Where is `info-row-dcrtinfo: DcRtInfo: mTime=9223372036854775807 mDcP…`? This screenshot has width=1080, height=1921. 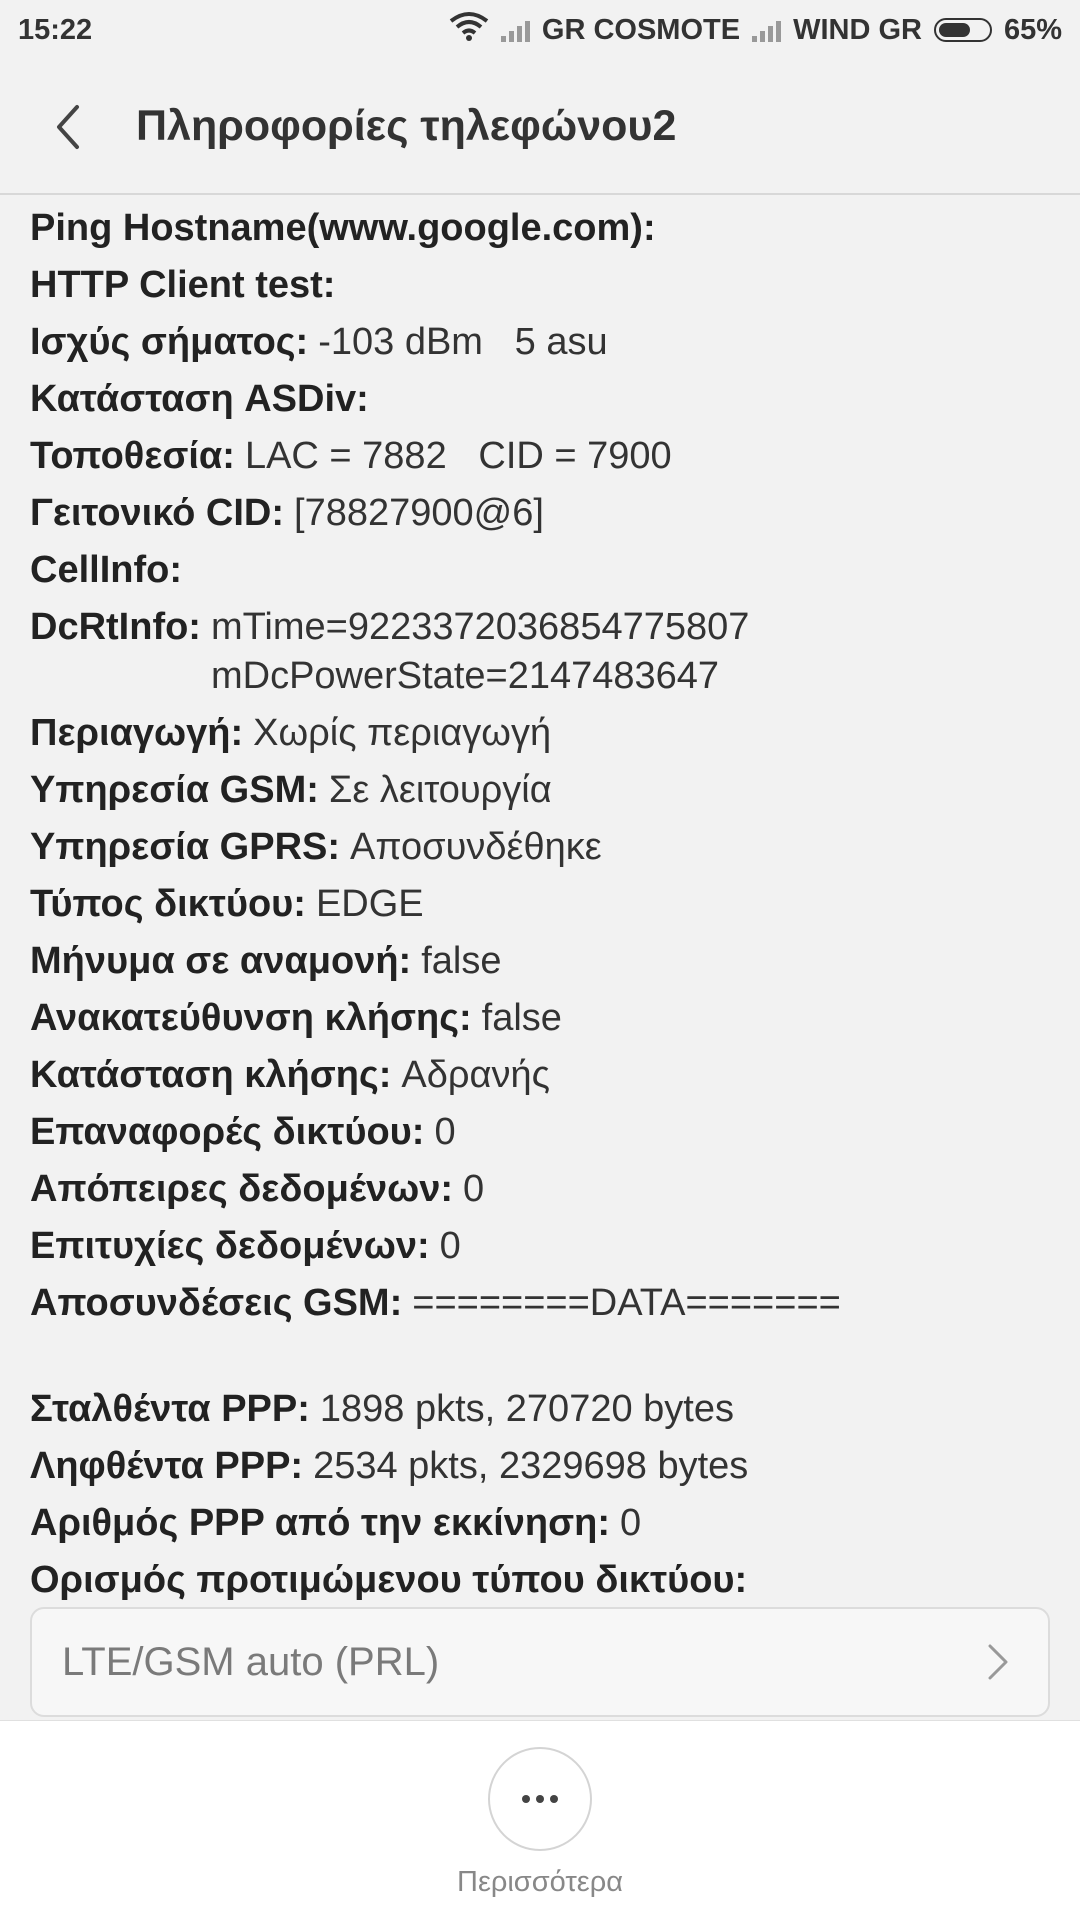
info-row-dcrtinfo: DcRtInfo: mTime=9223372036854775807 mDcP… is located at coordinates (540, 652).